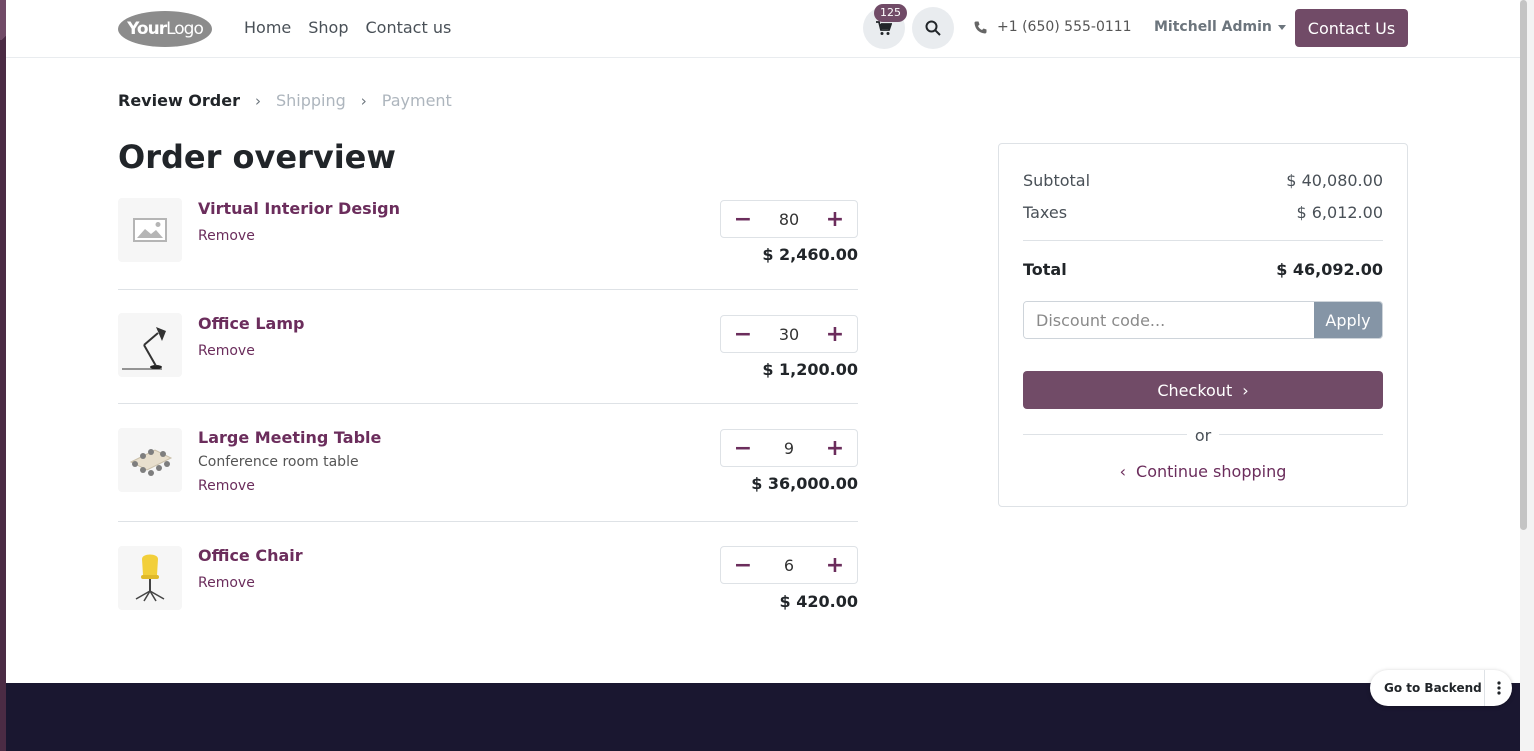  I want to click on nav-shop: Shop, so click(328, 27).